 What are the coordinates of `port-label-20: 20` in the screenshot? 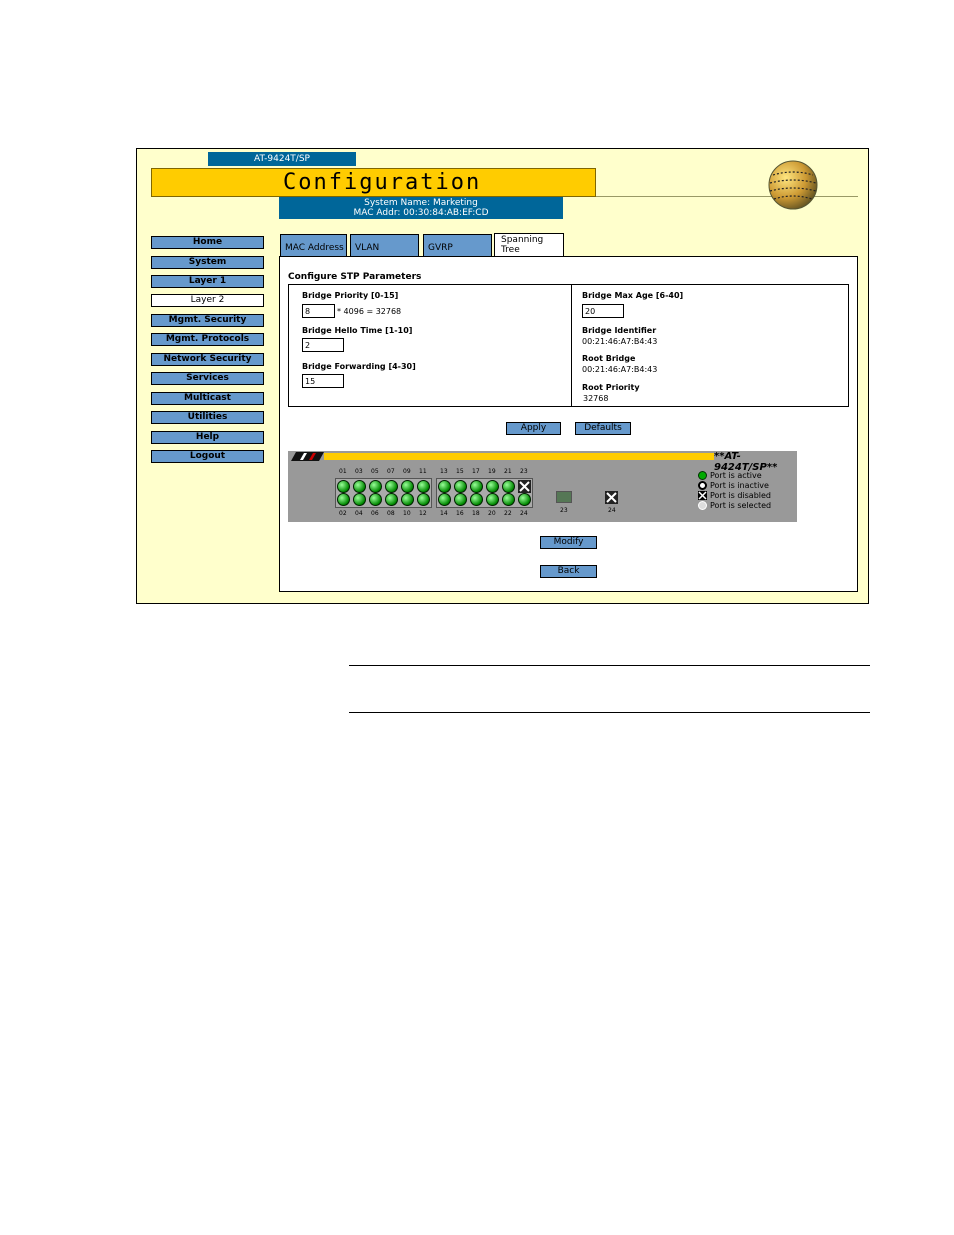 It's located at (492, 513).